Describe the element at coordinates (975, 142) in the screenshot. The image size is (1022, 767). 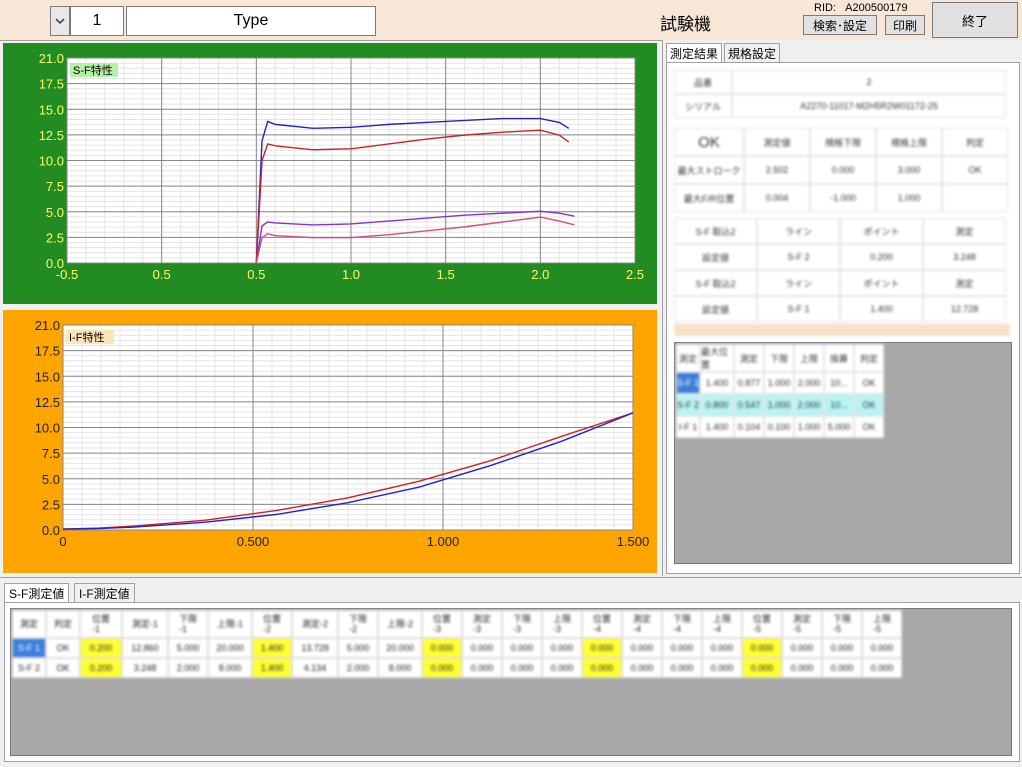
I see `result-header-cell: 判定` at that location.